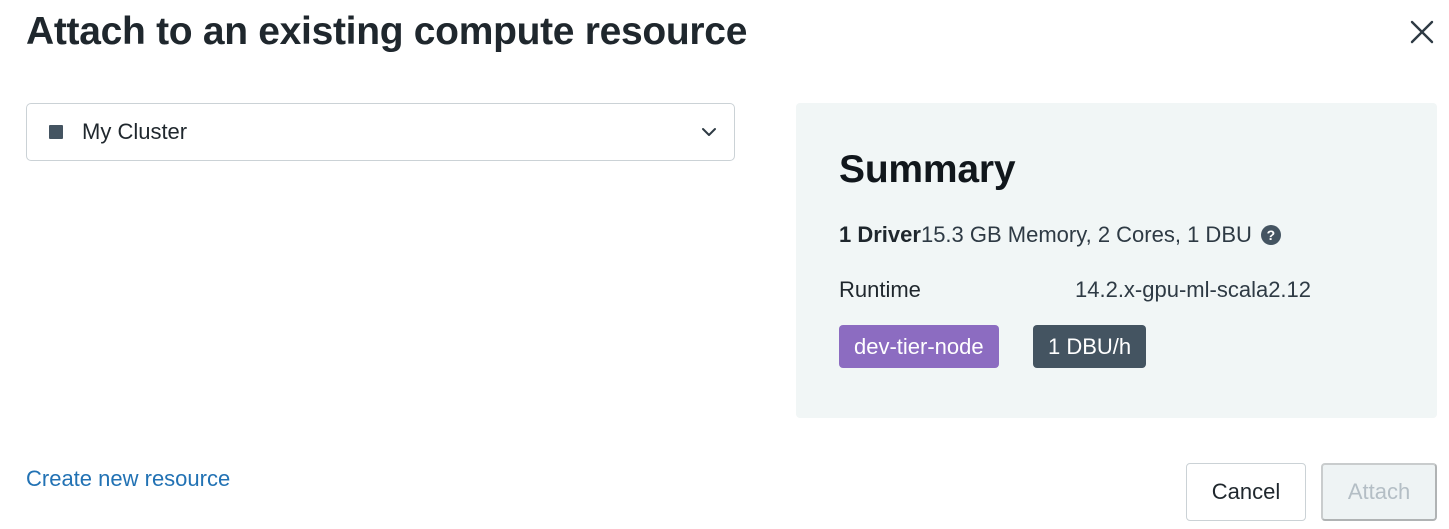 The width and height of the screenshot is (1449, 529). Describe the element at coordinates (919, 346) in the screenshot. I see `node-type-tag: dev-tier-node` at that location.